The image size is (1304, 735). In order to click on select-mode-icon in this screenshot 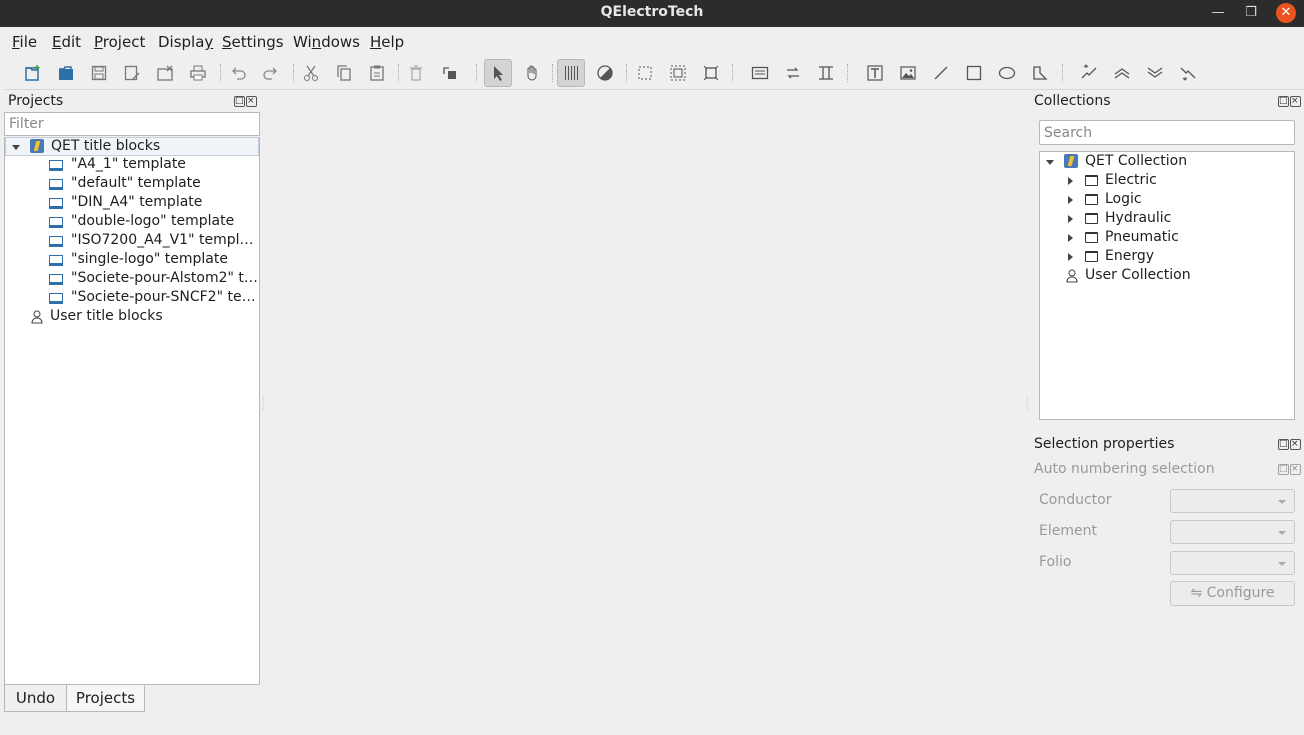, I will do `click(498, 73)`.